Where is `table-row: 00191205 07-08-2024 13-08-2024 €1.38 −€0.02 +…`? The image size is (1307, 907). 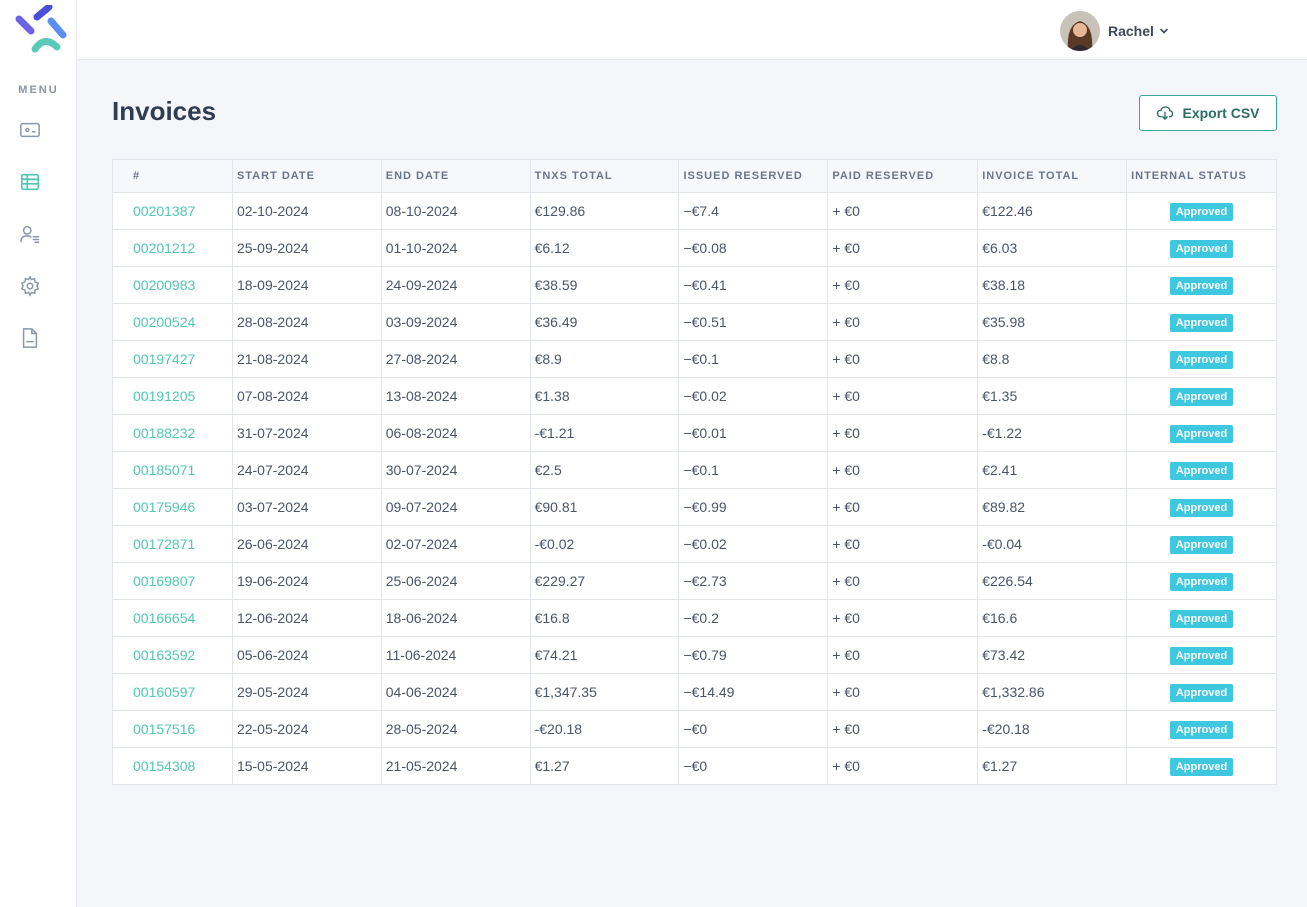
table-row: 00191205 07-08-2024 13-08-2024 €1.38 −€0.02 +… is located at coordinates (694, 396).